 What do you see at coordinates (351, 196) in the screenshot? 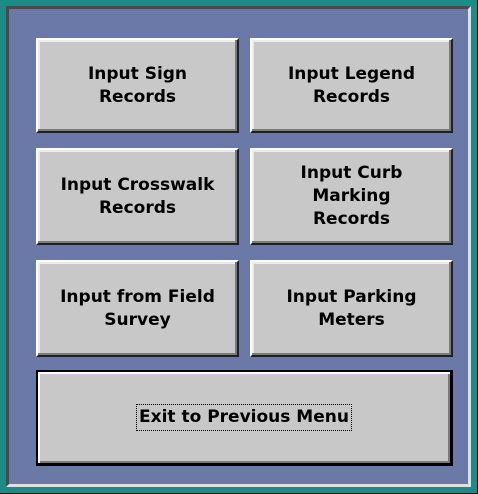
I see `input-curb-marking-records-button: Input Curb Marking Records` at bounding box center [351, 196].